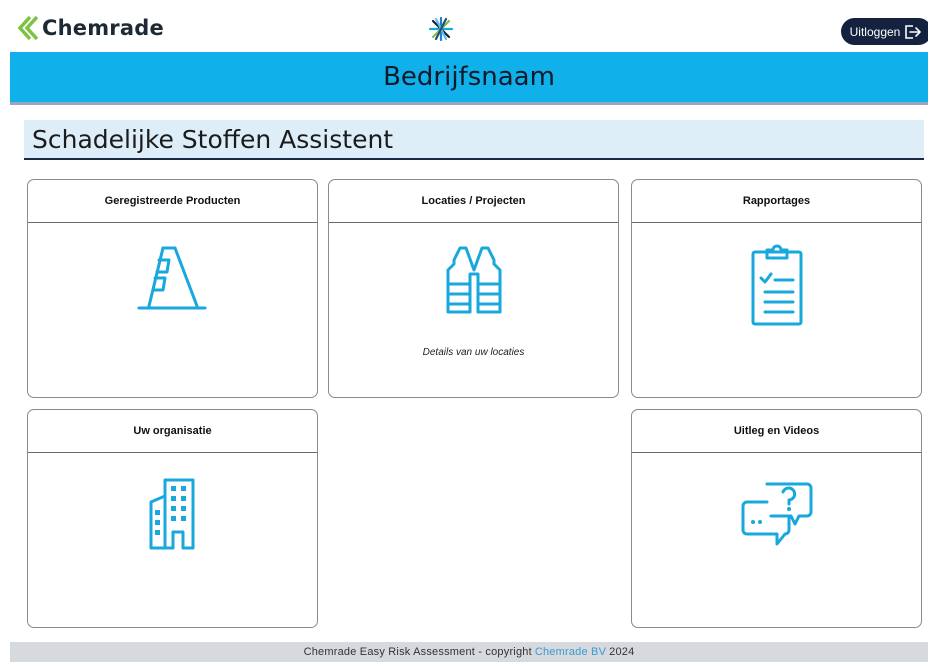 The width and height of the screenshot is (928, 662). What do you see at coordinates (570, 652) in the screenshot?
I see `footer-company-link: Chemrade BV` at bounding box center [570, 652].